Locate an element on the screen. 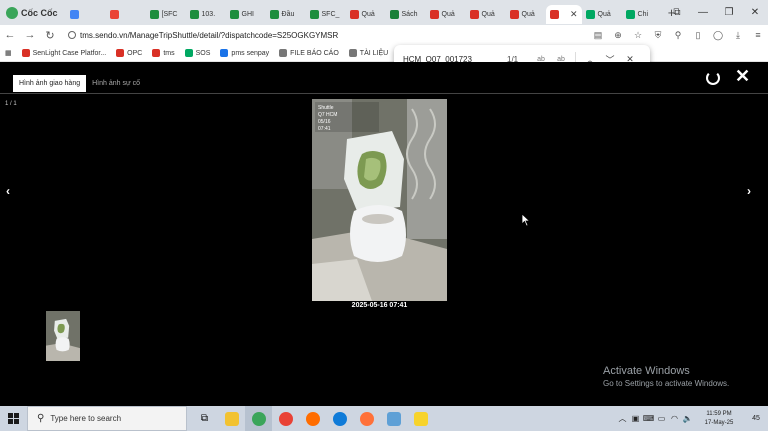 This screenshot has width=768, height=431. browser-tab: ✕ is located at coordinates (563, 14).